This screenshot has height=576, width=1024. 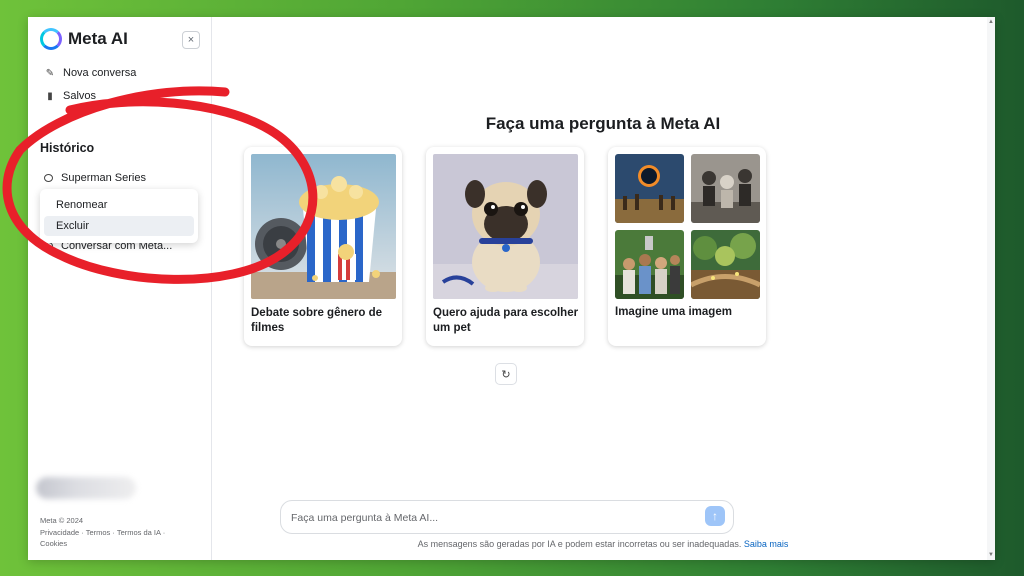 I want to click on logo: Meta AI, so click(x=84, y=39).